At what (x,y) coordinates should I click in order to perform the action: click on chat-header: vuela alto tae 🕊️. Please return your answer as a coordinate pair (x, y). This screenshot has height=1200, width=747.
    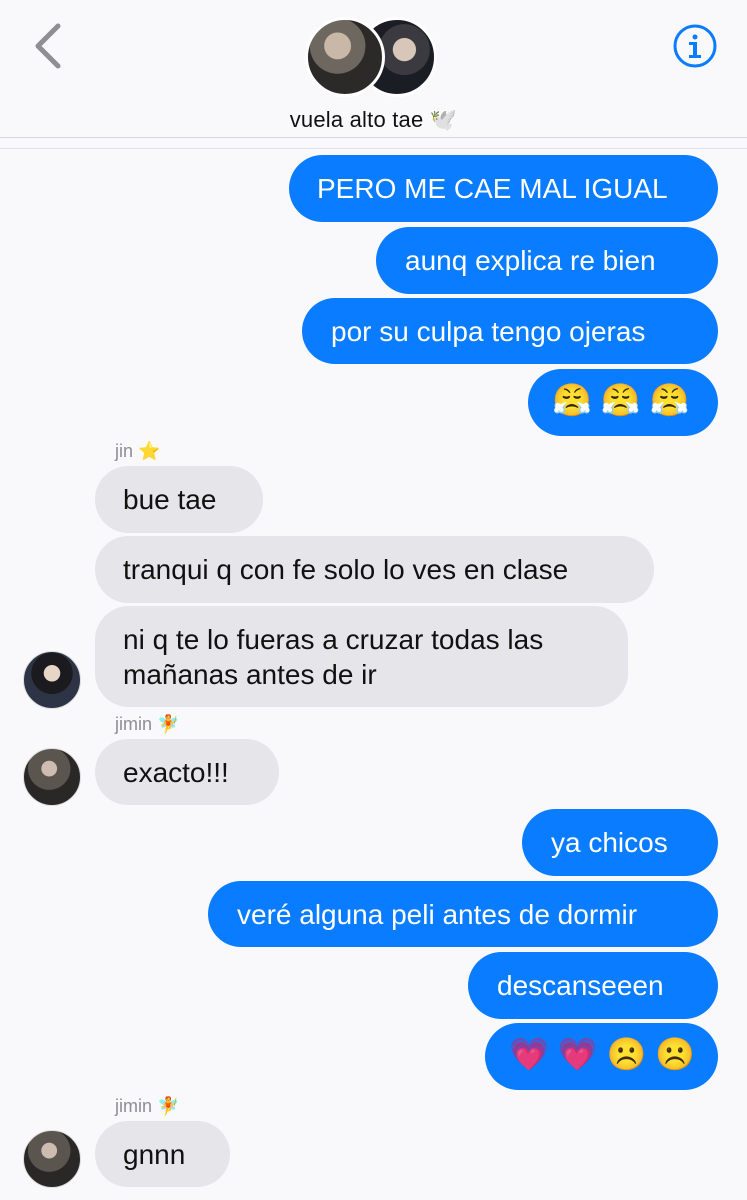
    Looking at the image, I should click on (373, 69).